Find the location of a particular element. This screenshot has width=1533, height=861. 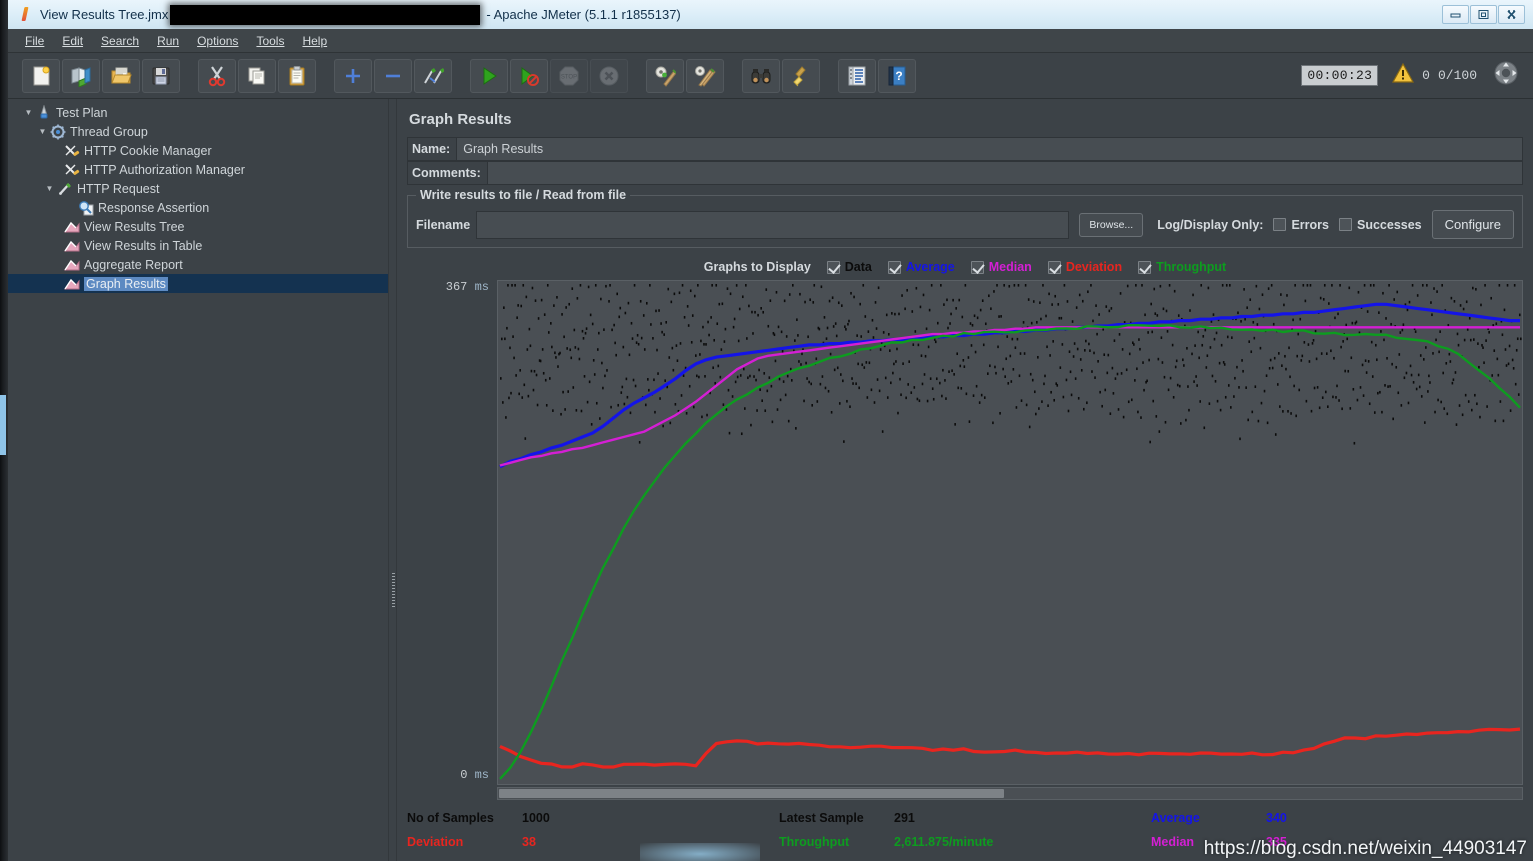

maximize-button is located at coordinates (1483, 14).